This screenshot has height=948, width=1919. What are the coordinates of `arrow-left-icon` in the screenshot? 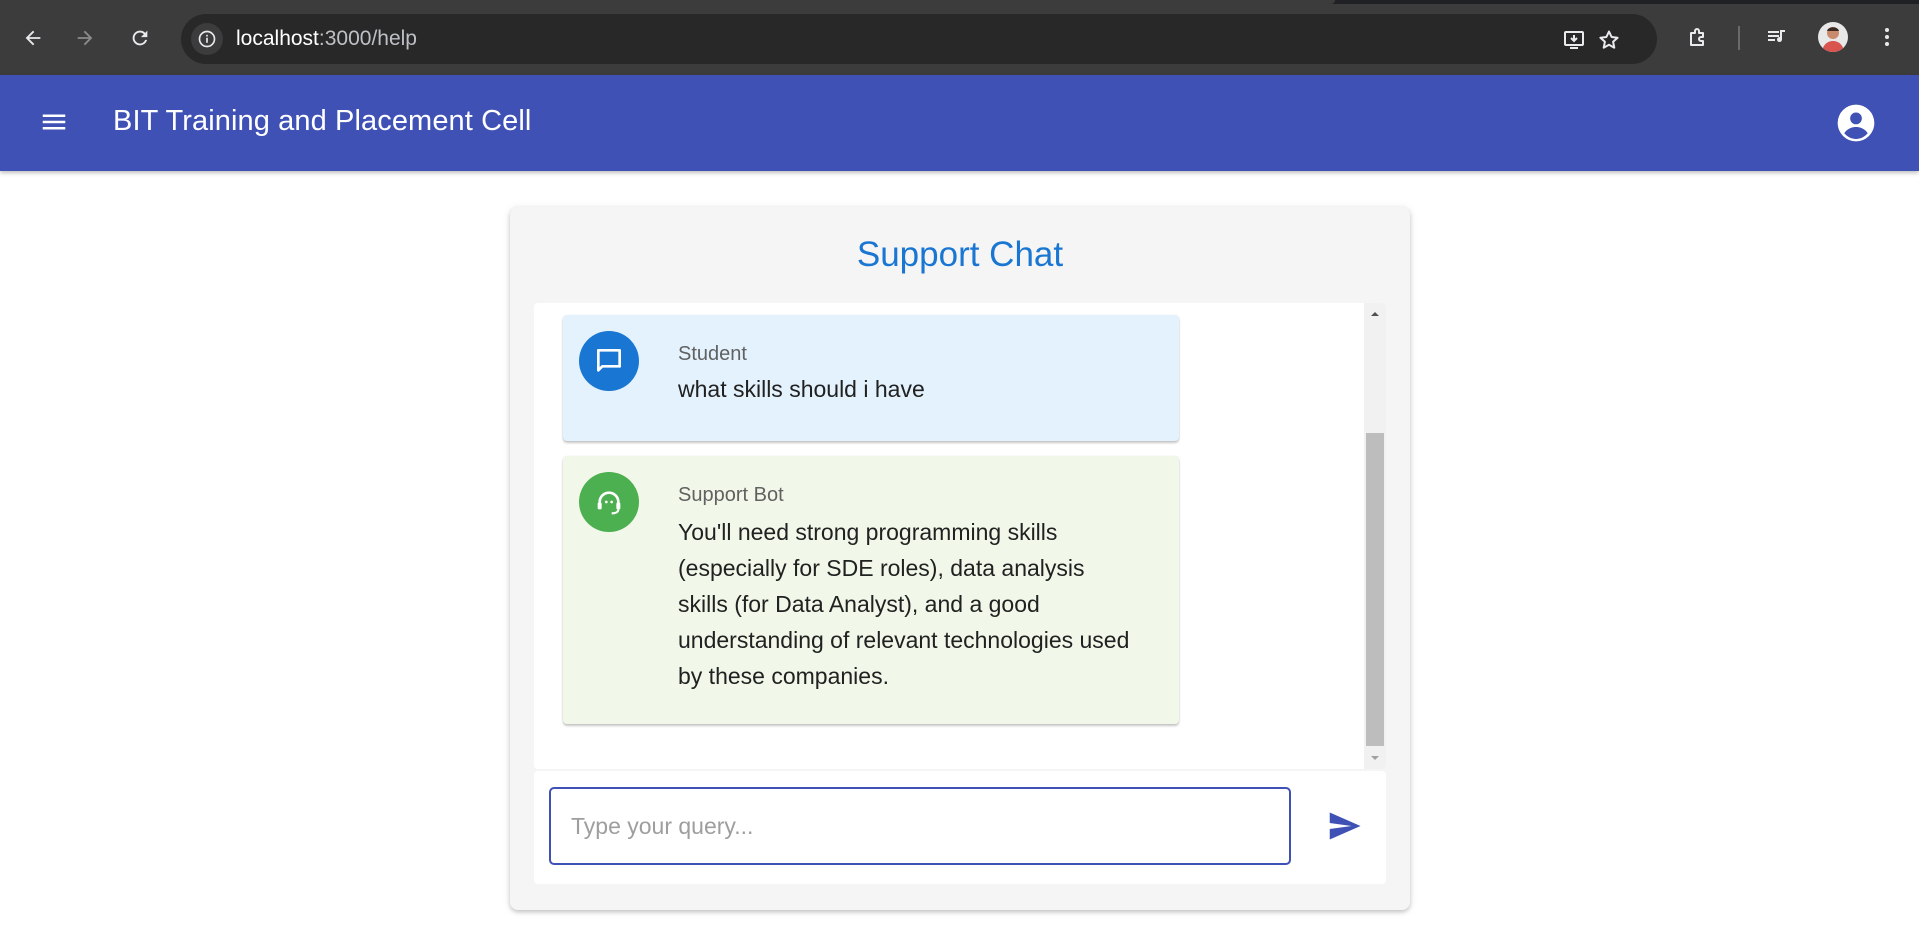 It's located at (33, 38).